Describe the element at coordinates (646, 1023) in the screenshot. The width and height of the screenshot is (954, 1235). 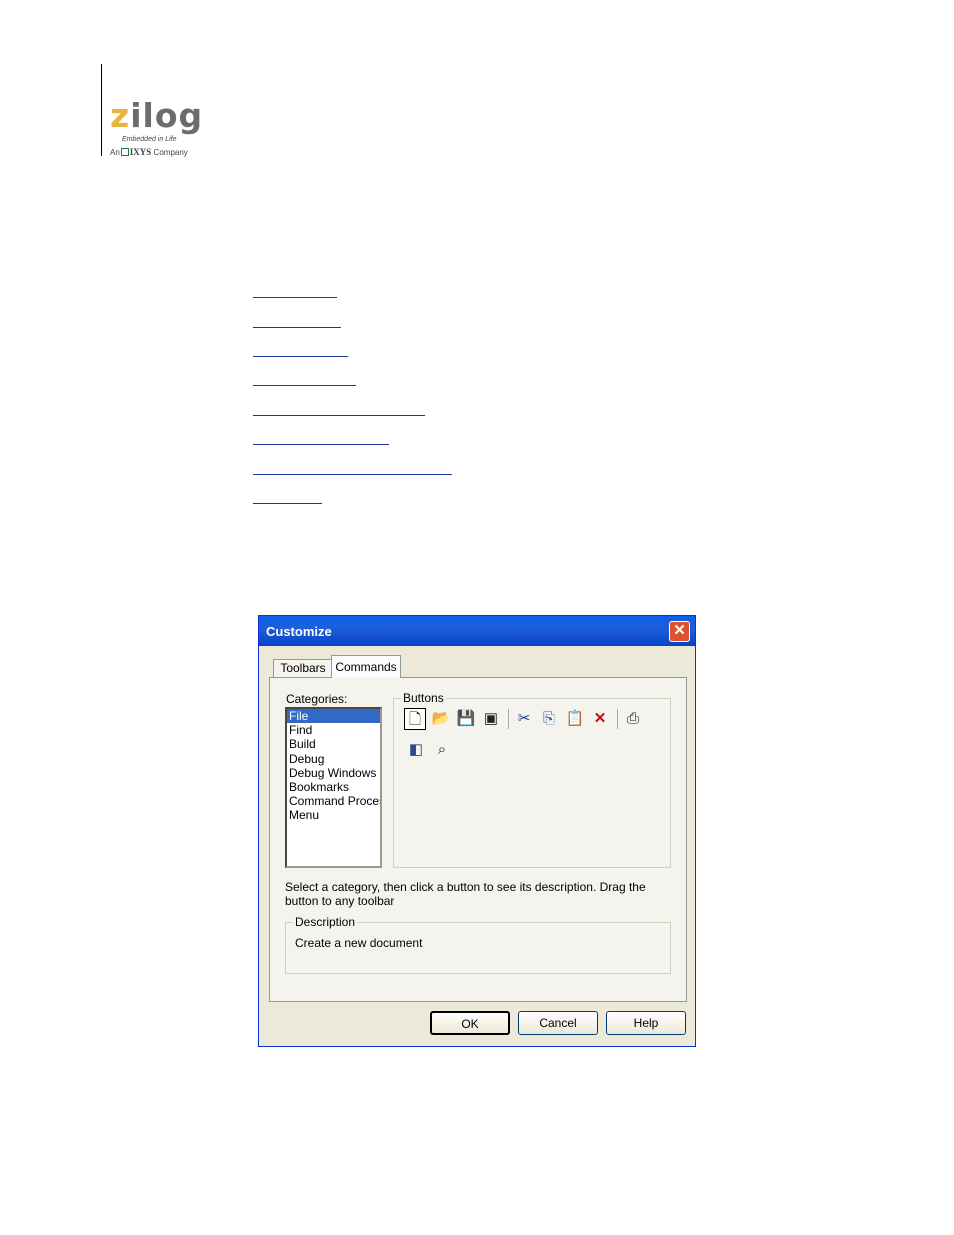
I see `help-button: Help` at that location.